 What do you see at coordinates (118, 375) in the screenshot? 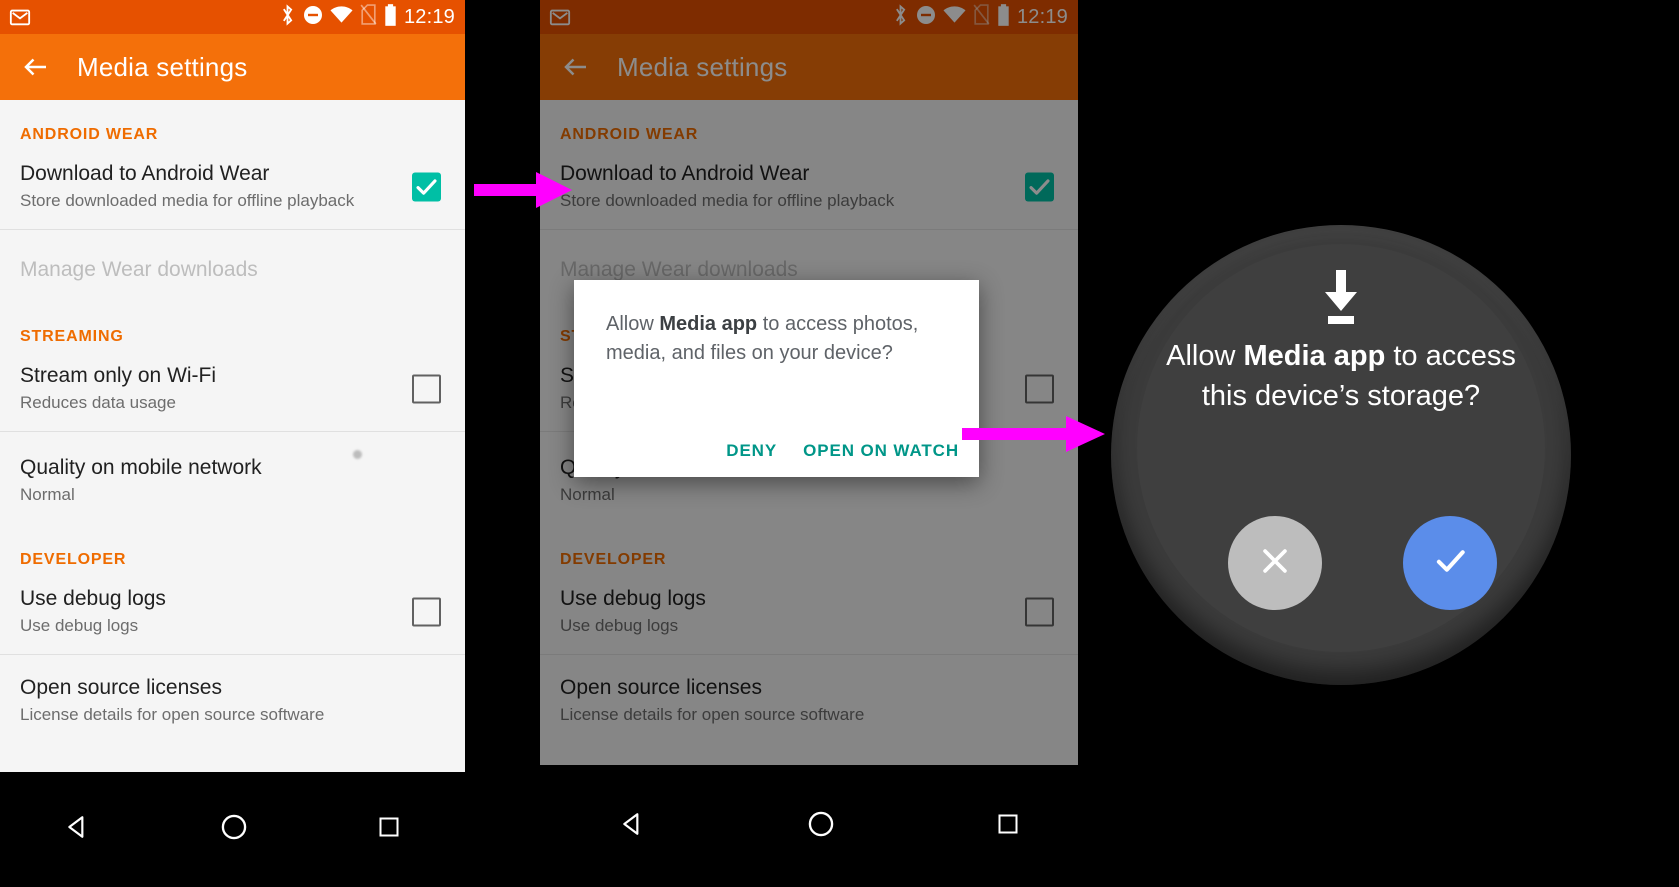
I see `row-title: Stream only on Wi-Fi` at bounding box center [118, 375].